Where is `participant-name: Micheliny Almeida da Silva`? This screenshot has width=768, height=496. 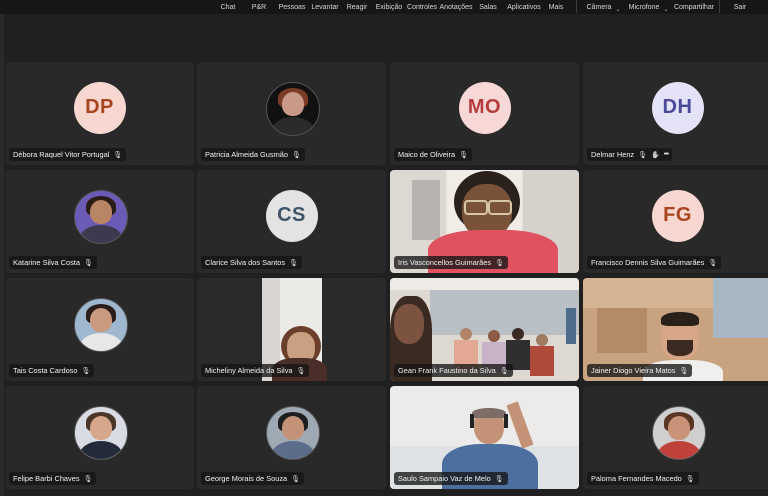 participant-name: Micheliny Almeida da Silva is located at coordinates (249, 370).